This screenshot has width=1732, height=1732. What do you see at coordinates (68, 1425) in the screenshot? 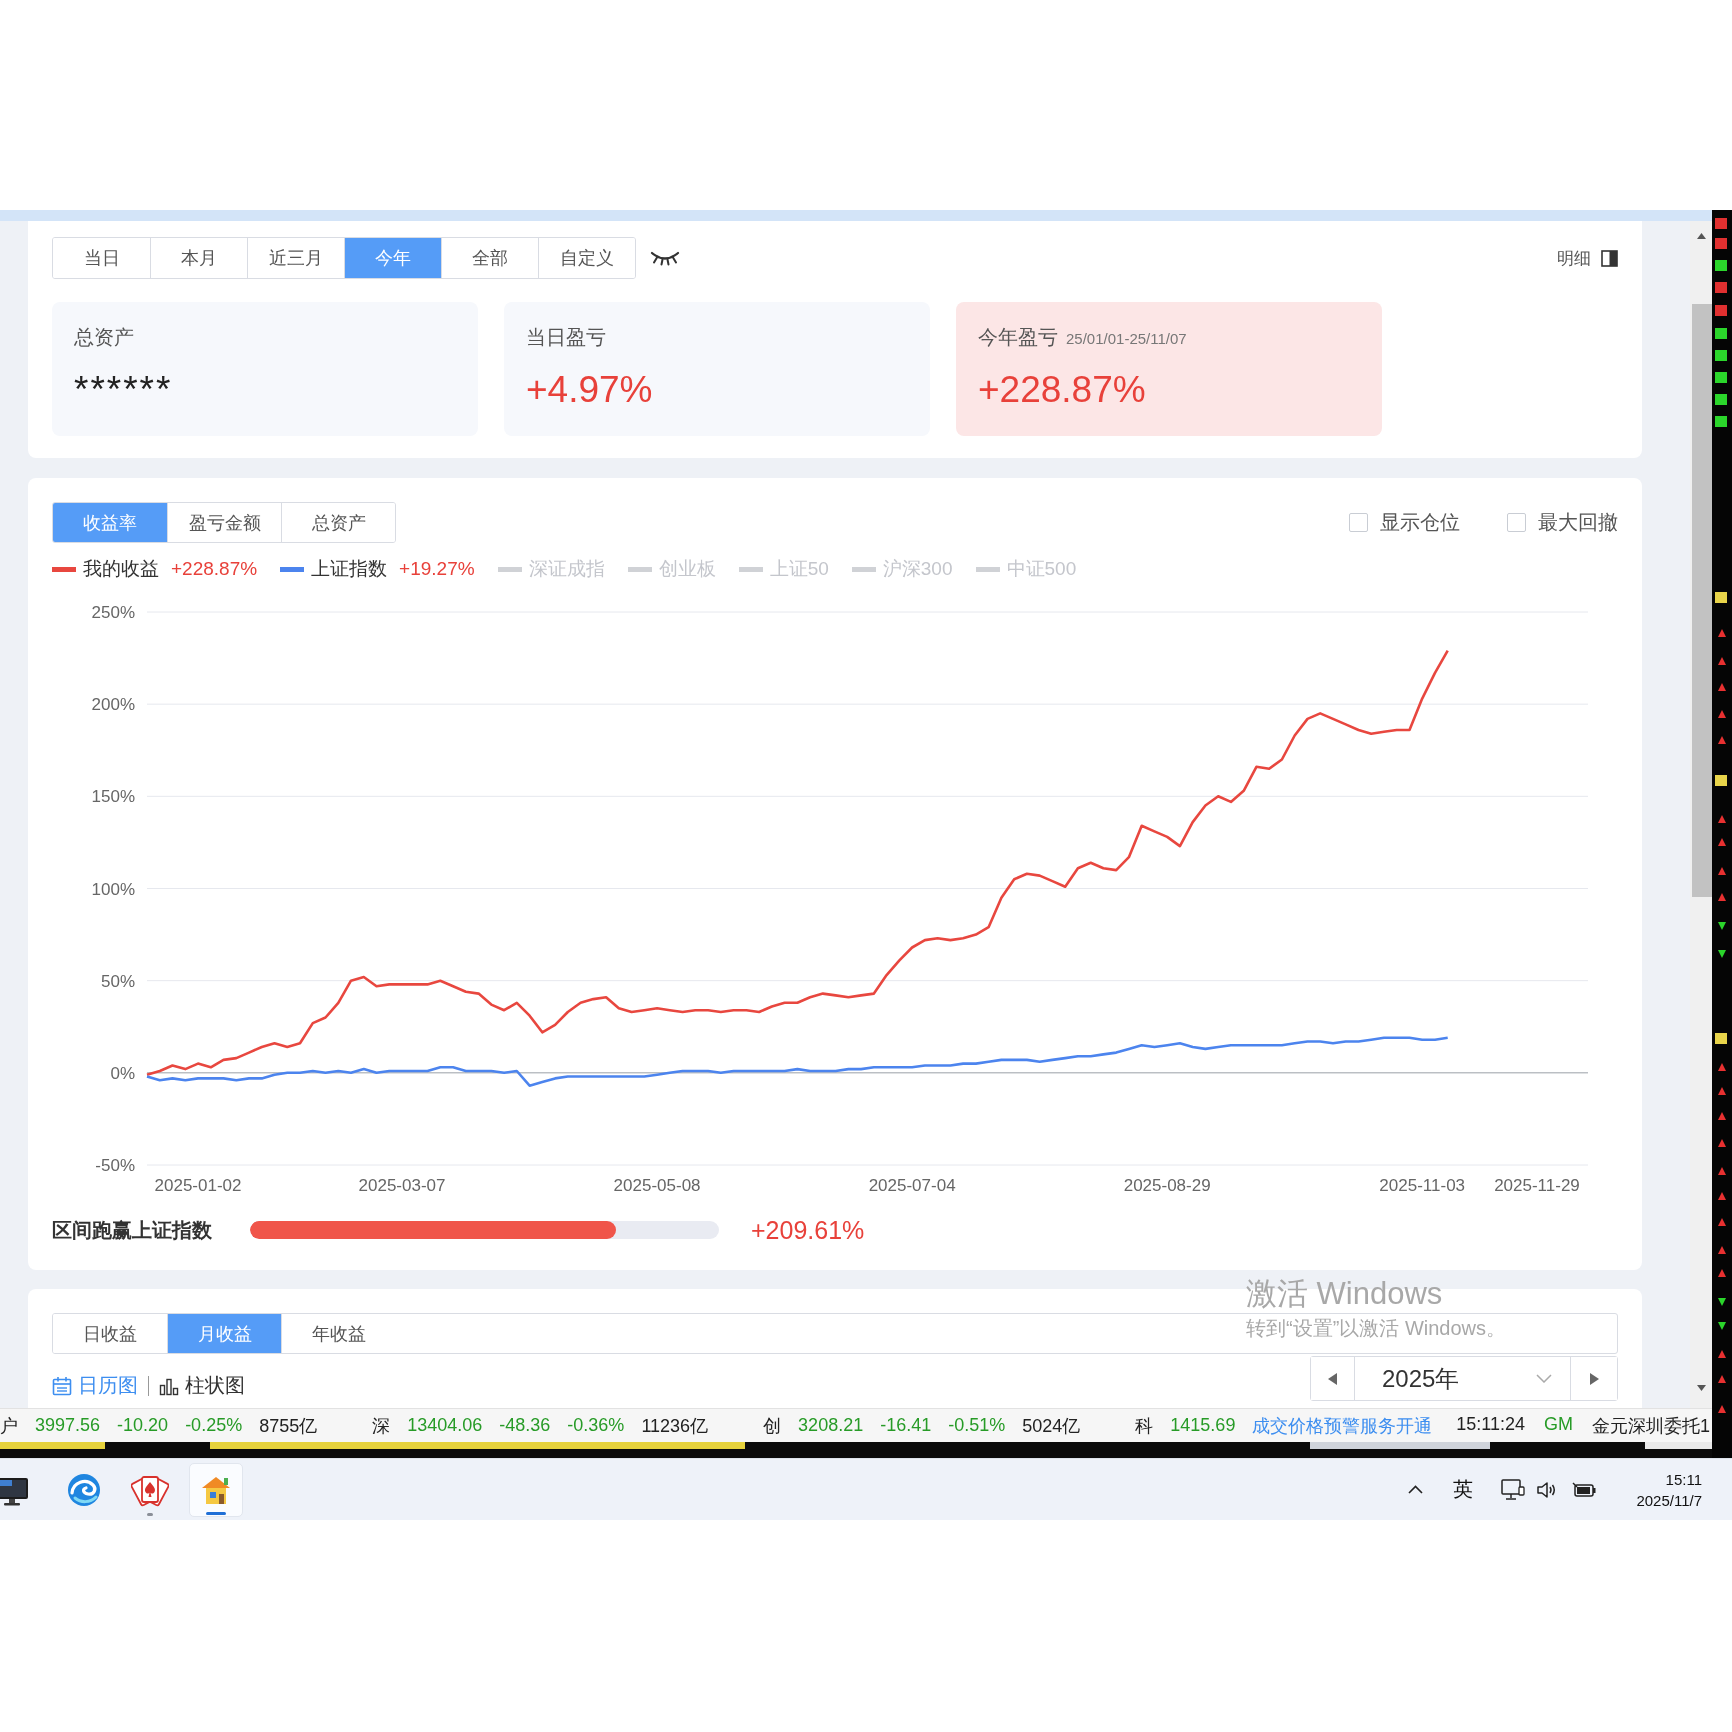
I see `quote-value: 3997.56` at bounding box center [68, 1425].